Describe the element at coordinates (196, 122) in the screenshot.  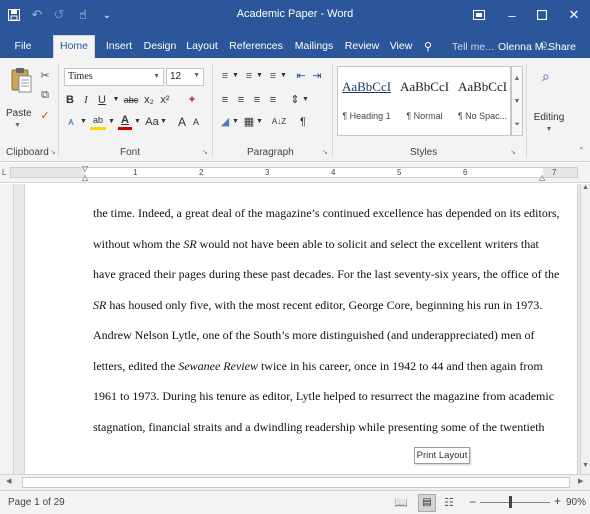
I see `shrink-font-button: A` at that location.